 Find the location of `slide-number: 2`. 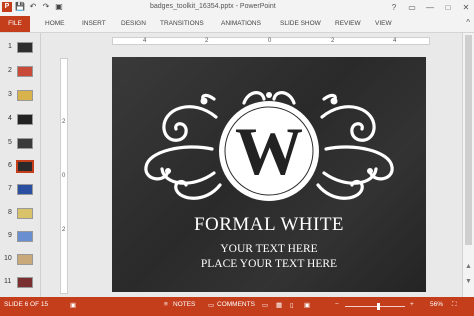

slide-number: 2 is located at coordinates (10, 70).